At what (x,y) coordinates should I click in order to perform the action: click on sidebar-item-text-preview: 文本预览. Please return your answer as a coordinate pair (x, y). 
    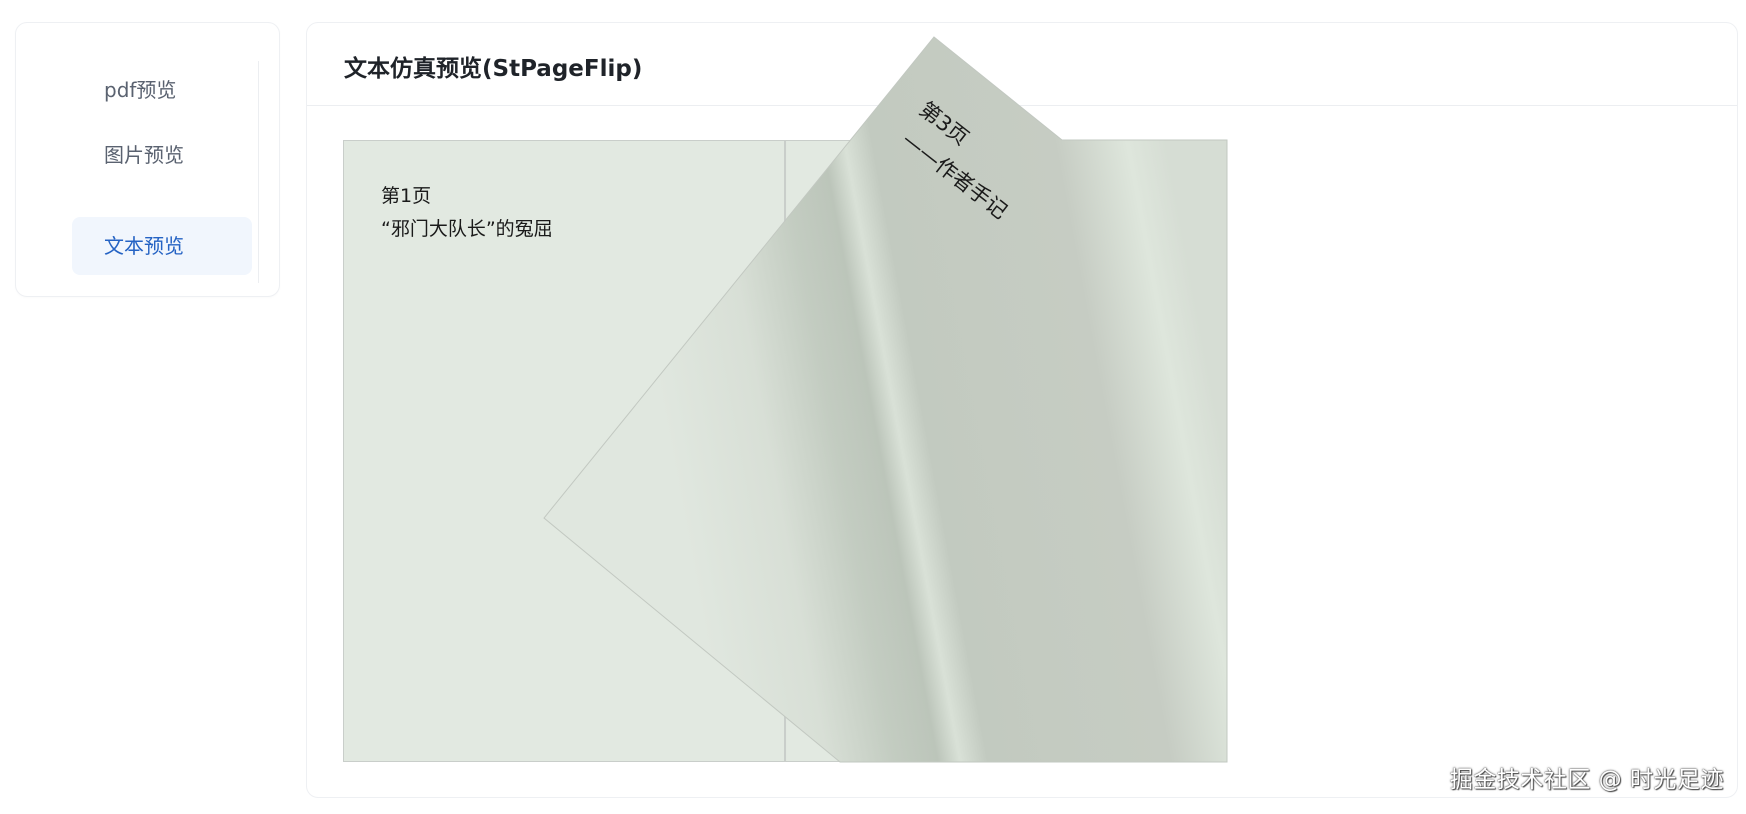
    Looking at the image, I should click on (162, 246).